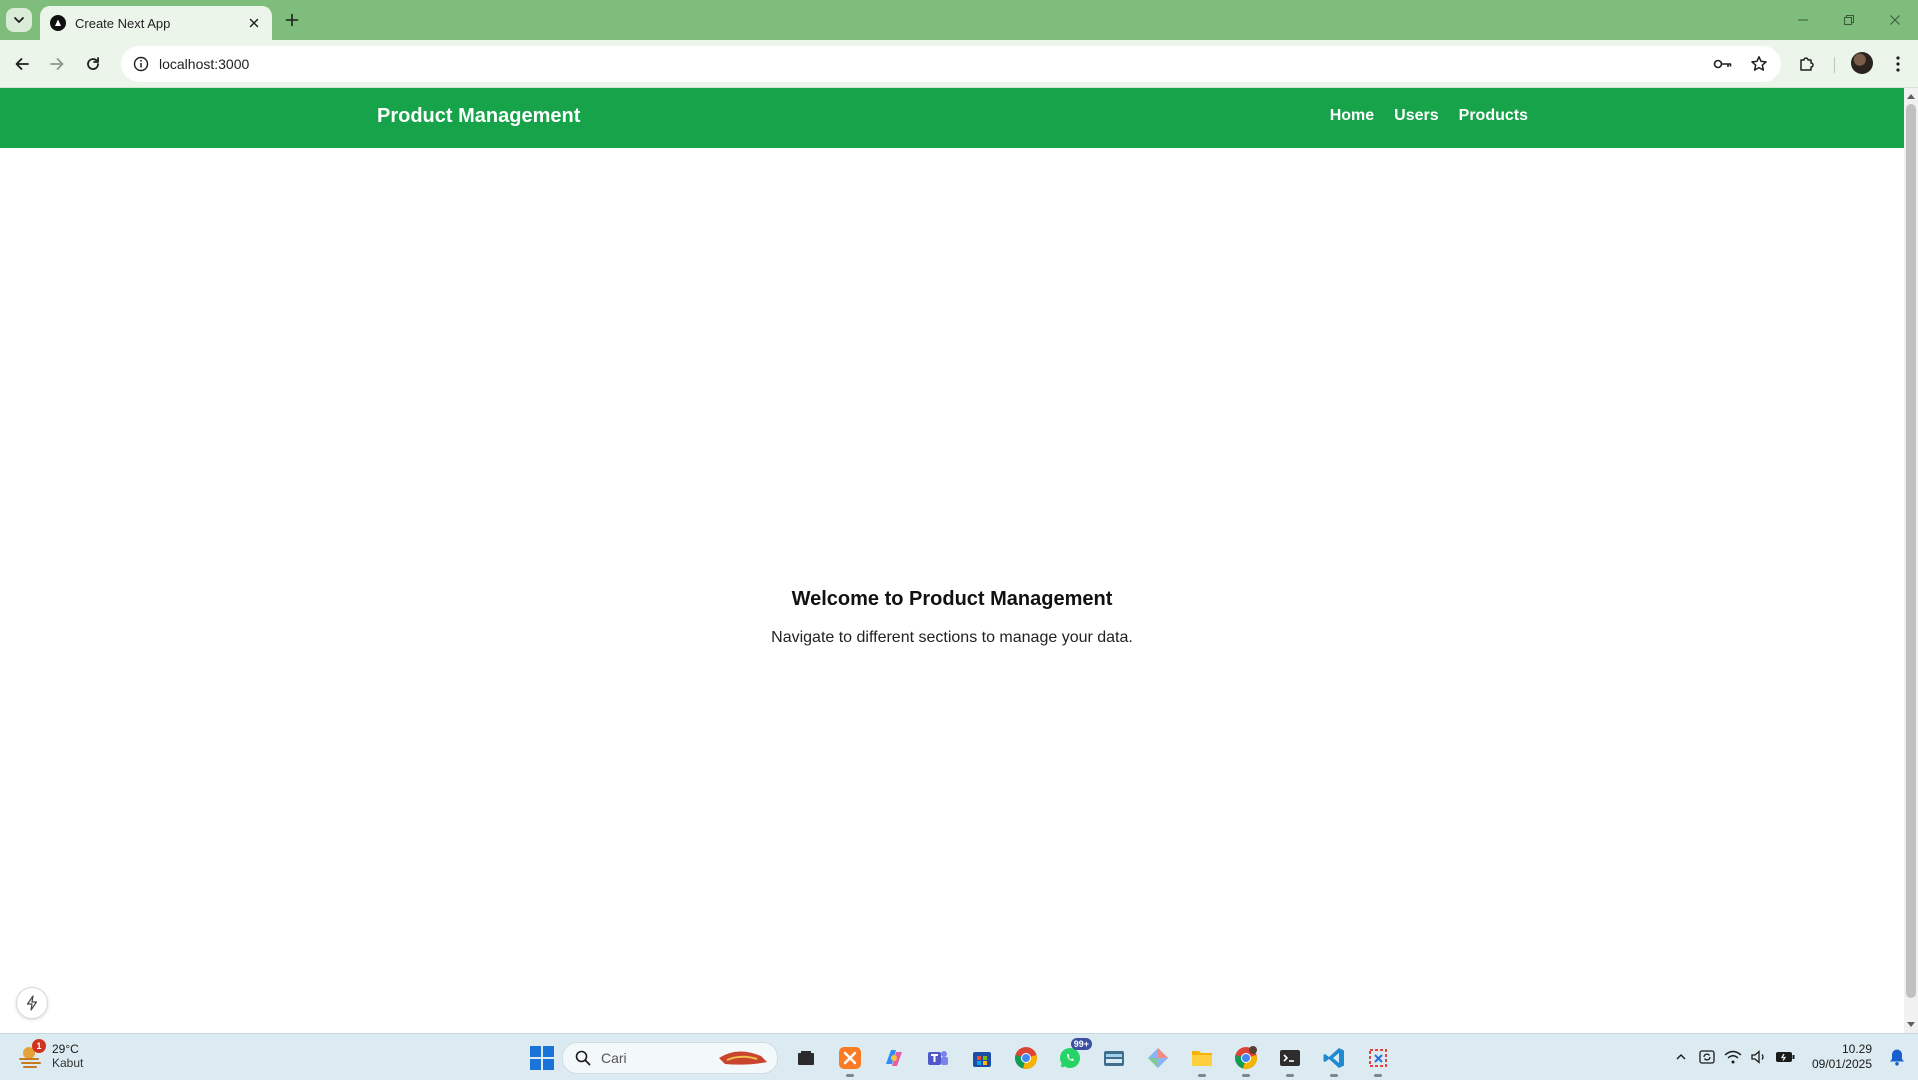 This screenshot has height=1080, width=1918. Describe the element at coordinates (1862, 63) in the screenshot. I see `profile-avatar` at that location.